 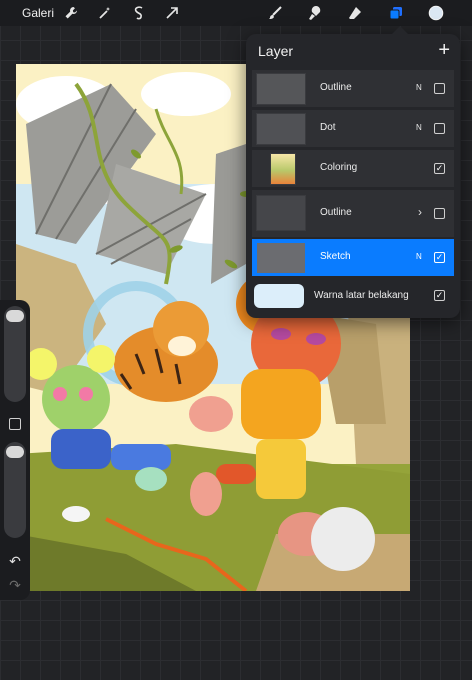 I want to click on brush-icon, so click(x=275, y=13).